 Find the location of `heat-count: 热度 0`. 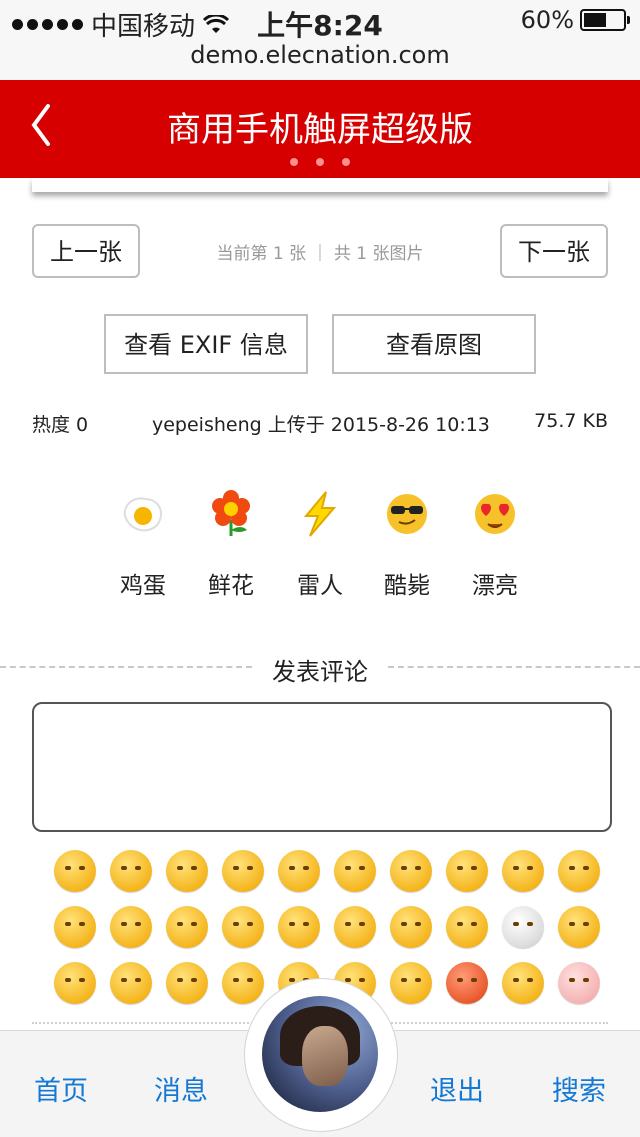

heat-count: 热度 0 is located at coordinates (60, 425).